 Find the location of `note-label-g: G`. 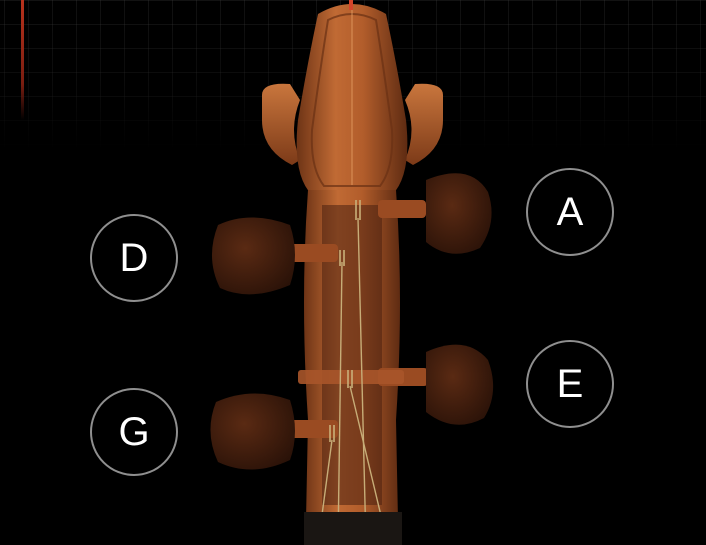

note-label-g: G is located at coordinates (134, 432).